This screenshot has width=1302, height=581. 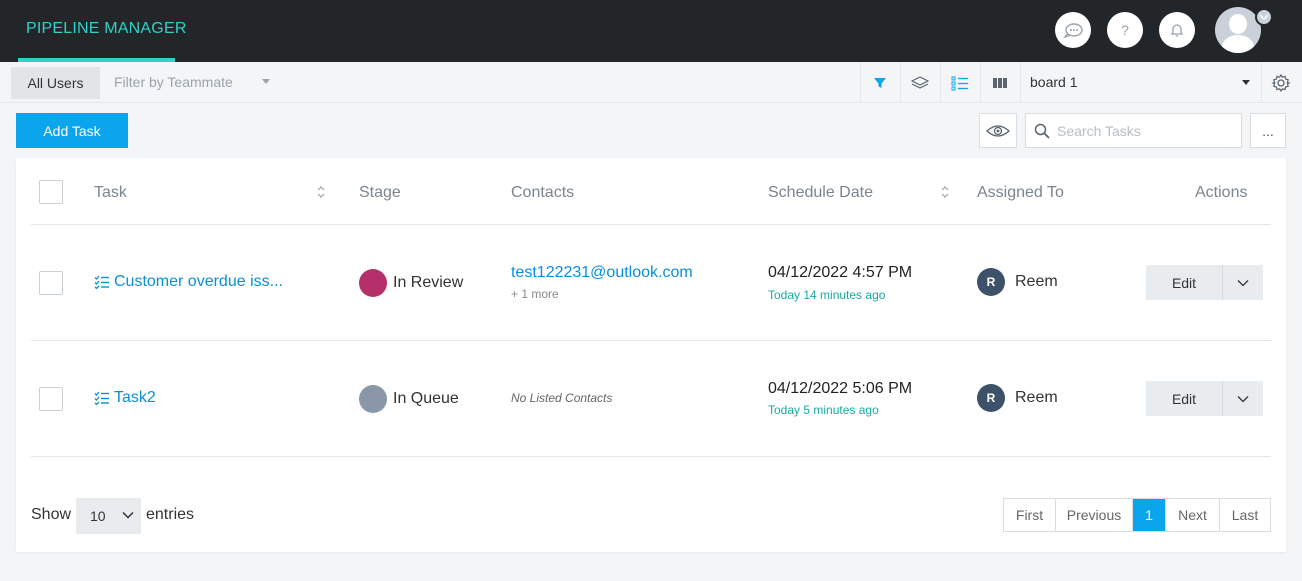 What do you see at coordinates (1030, 515) in the screenshot?
I see `pagination-first: First` at bounding box center [1030, 515].